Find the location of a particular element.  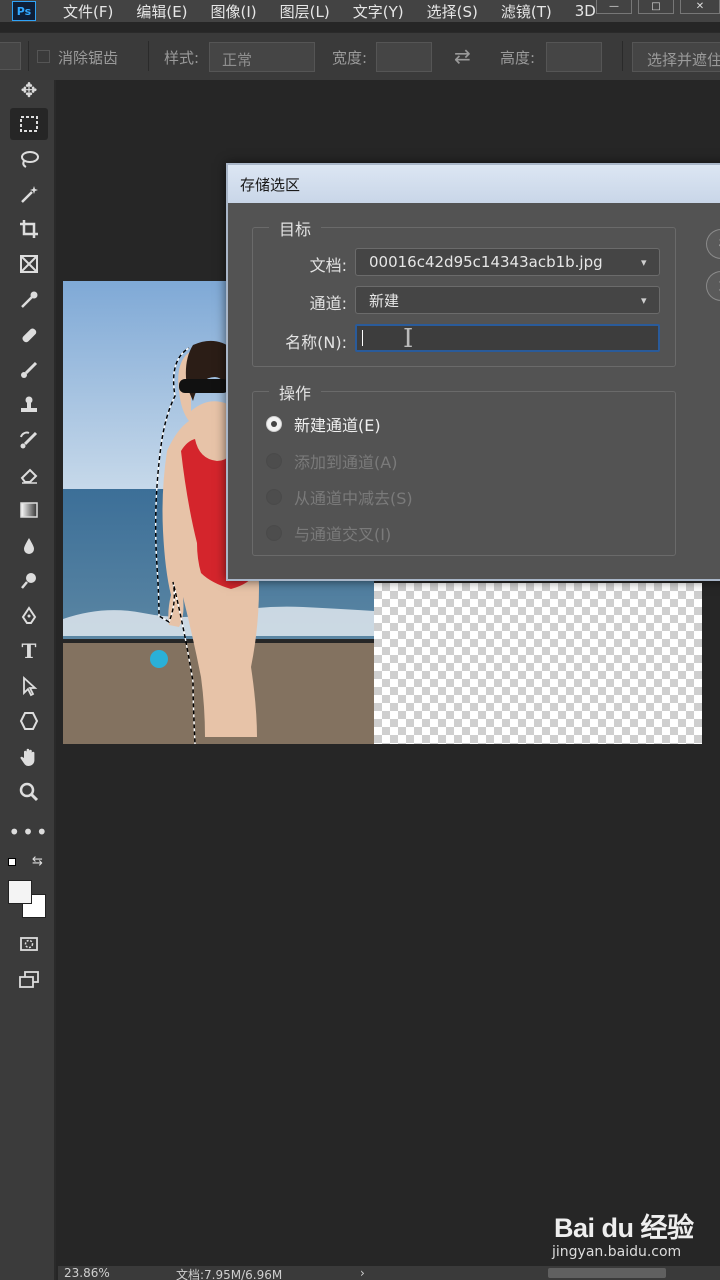

name-input is located at coordinates (507, 338).